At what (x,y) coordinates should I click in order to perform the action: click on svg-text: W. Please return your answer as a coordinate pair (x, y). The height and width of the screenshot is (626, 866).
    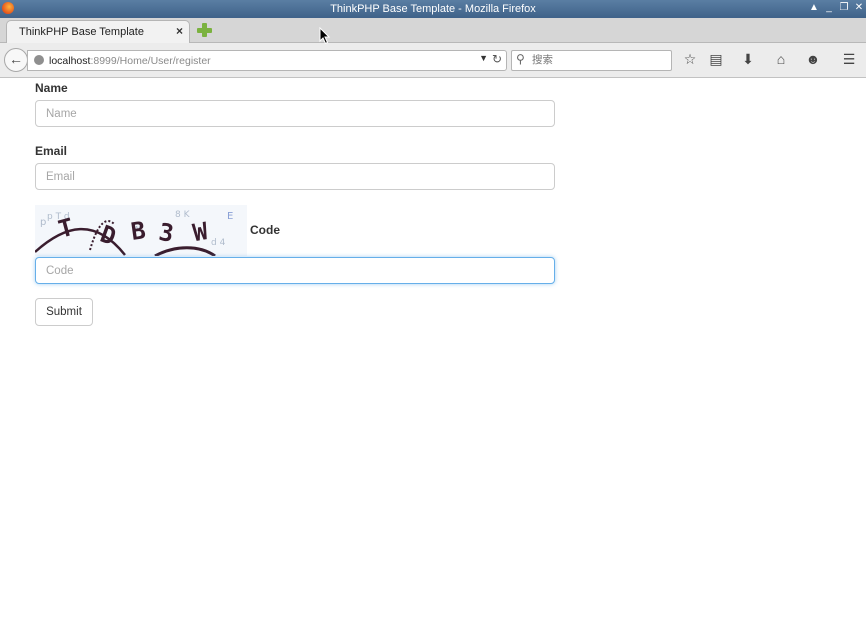
    Looking at the image, I should click on (201, 232).